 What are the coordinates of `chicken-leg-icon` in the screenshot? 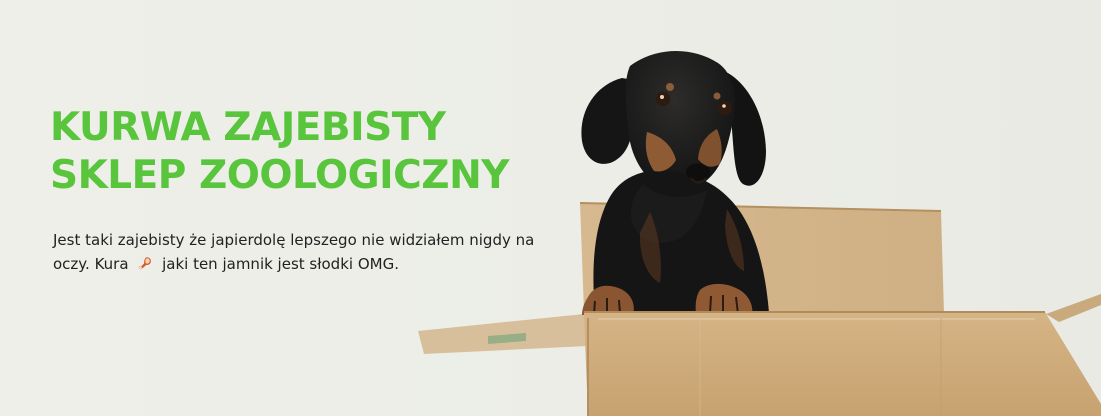 It's located at (145, 263).